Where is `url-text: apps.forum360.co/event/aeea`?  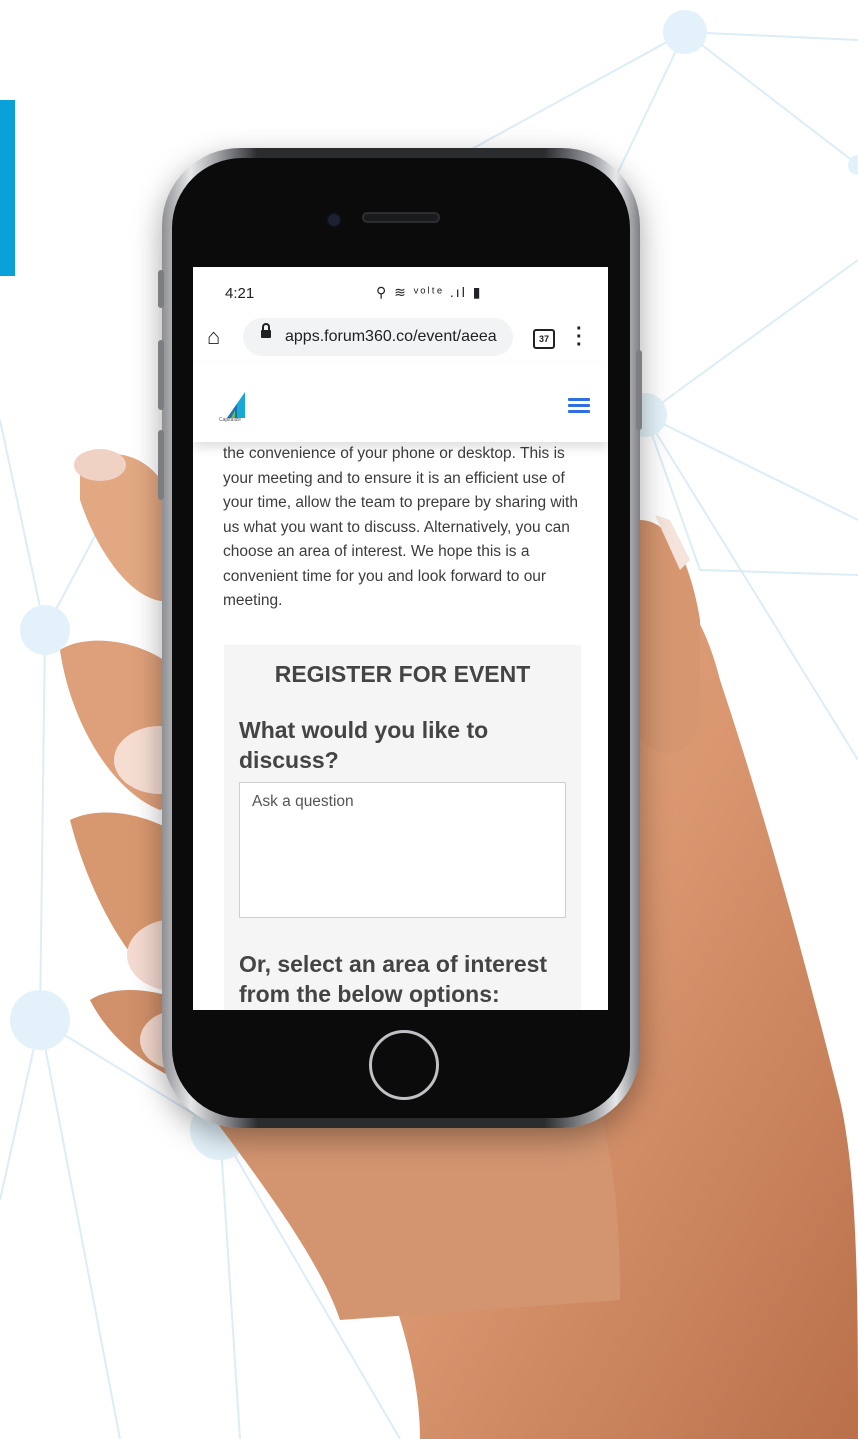
url-text: apps.forum360.co/event/aeea is located at coordinates (391, 336).